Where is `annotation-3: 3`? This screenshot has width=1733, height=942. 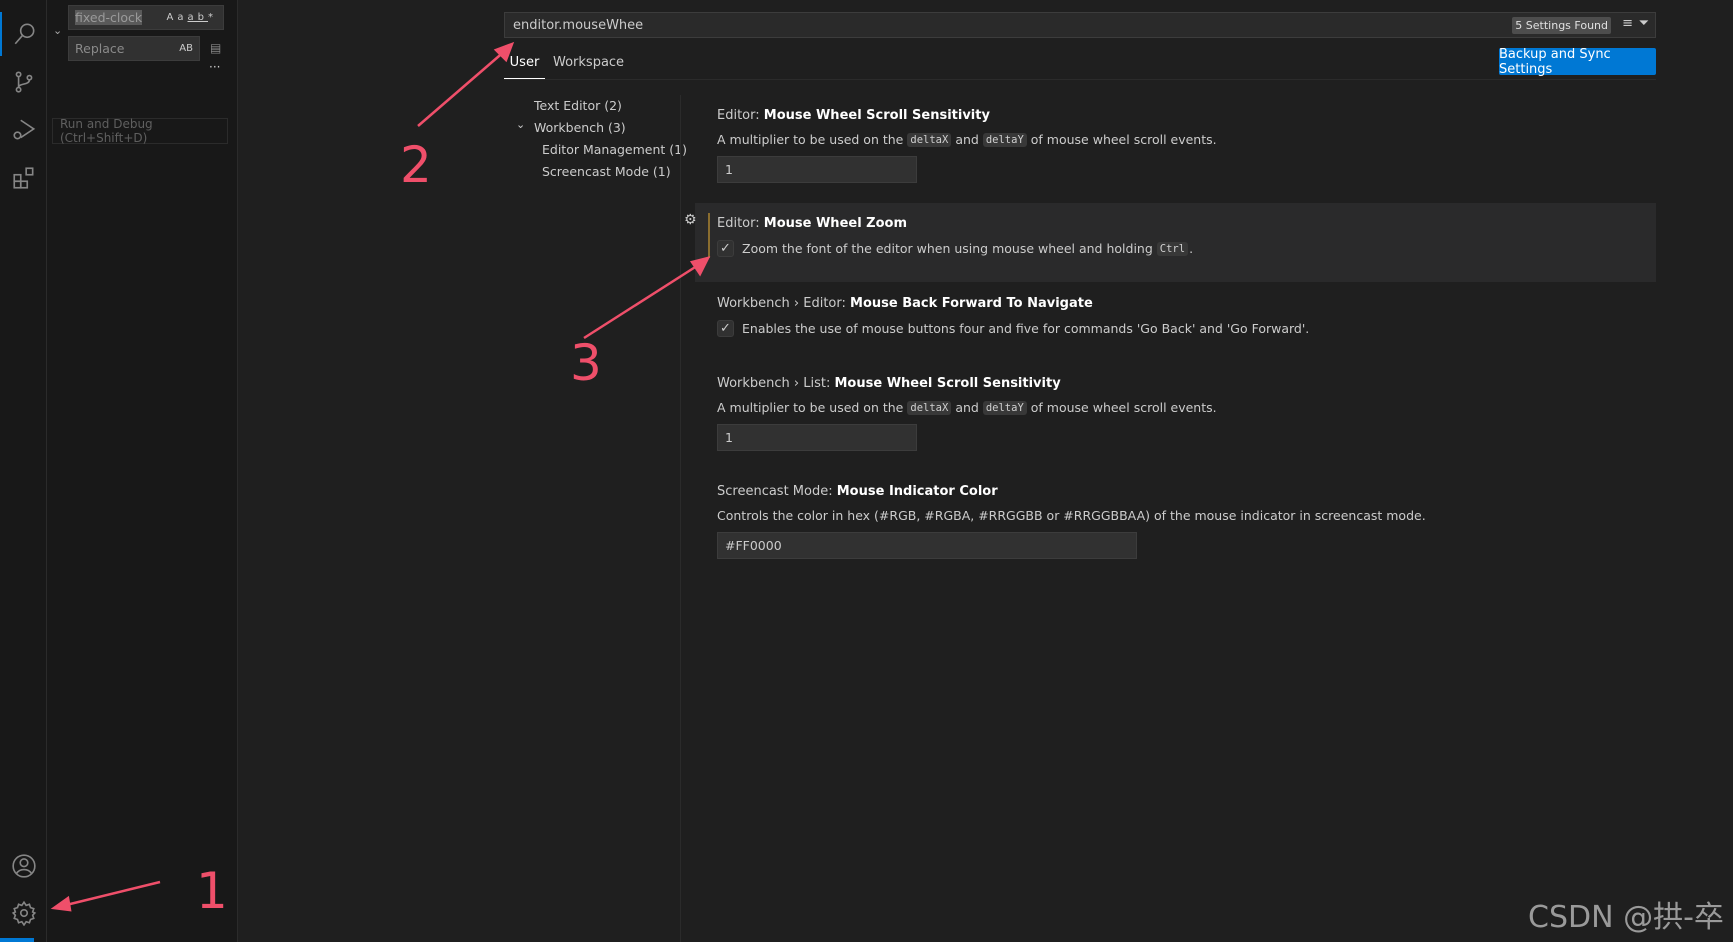
annotation-3: 3 is located at coordinates (586, 363).